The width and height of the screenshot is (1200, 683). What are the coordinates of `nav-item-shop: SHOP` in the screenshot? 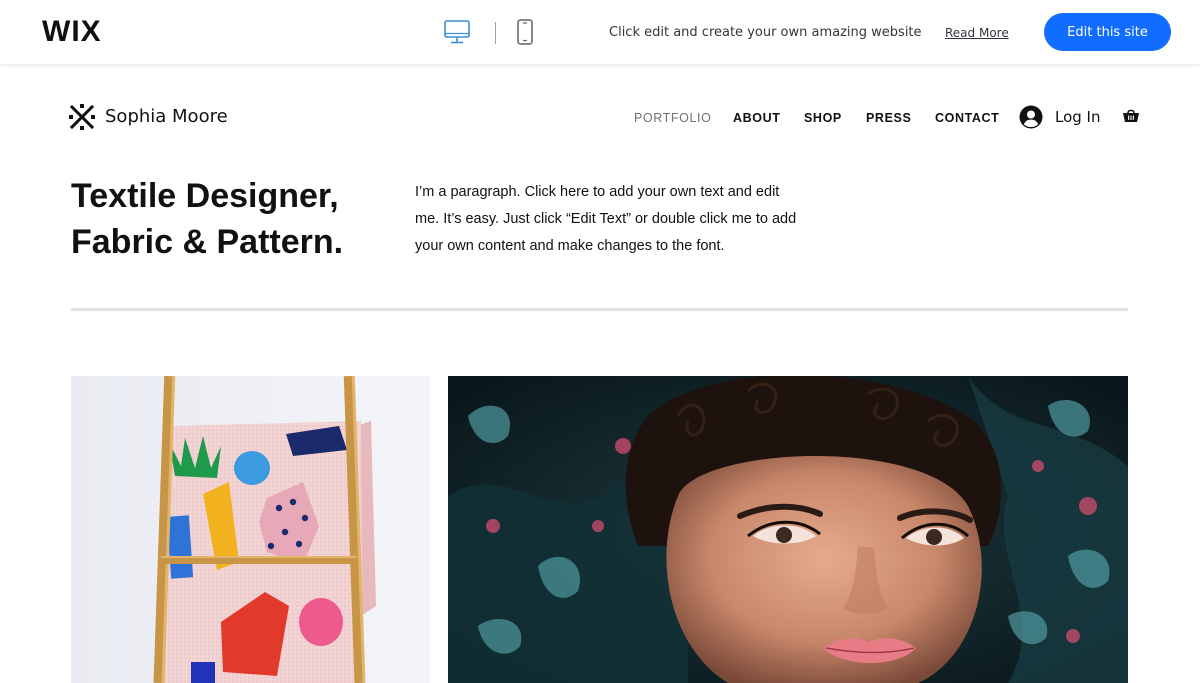 It's located at (823, 118).